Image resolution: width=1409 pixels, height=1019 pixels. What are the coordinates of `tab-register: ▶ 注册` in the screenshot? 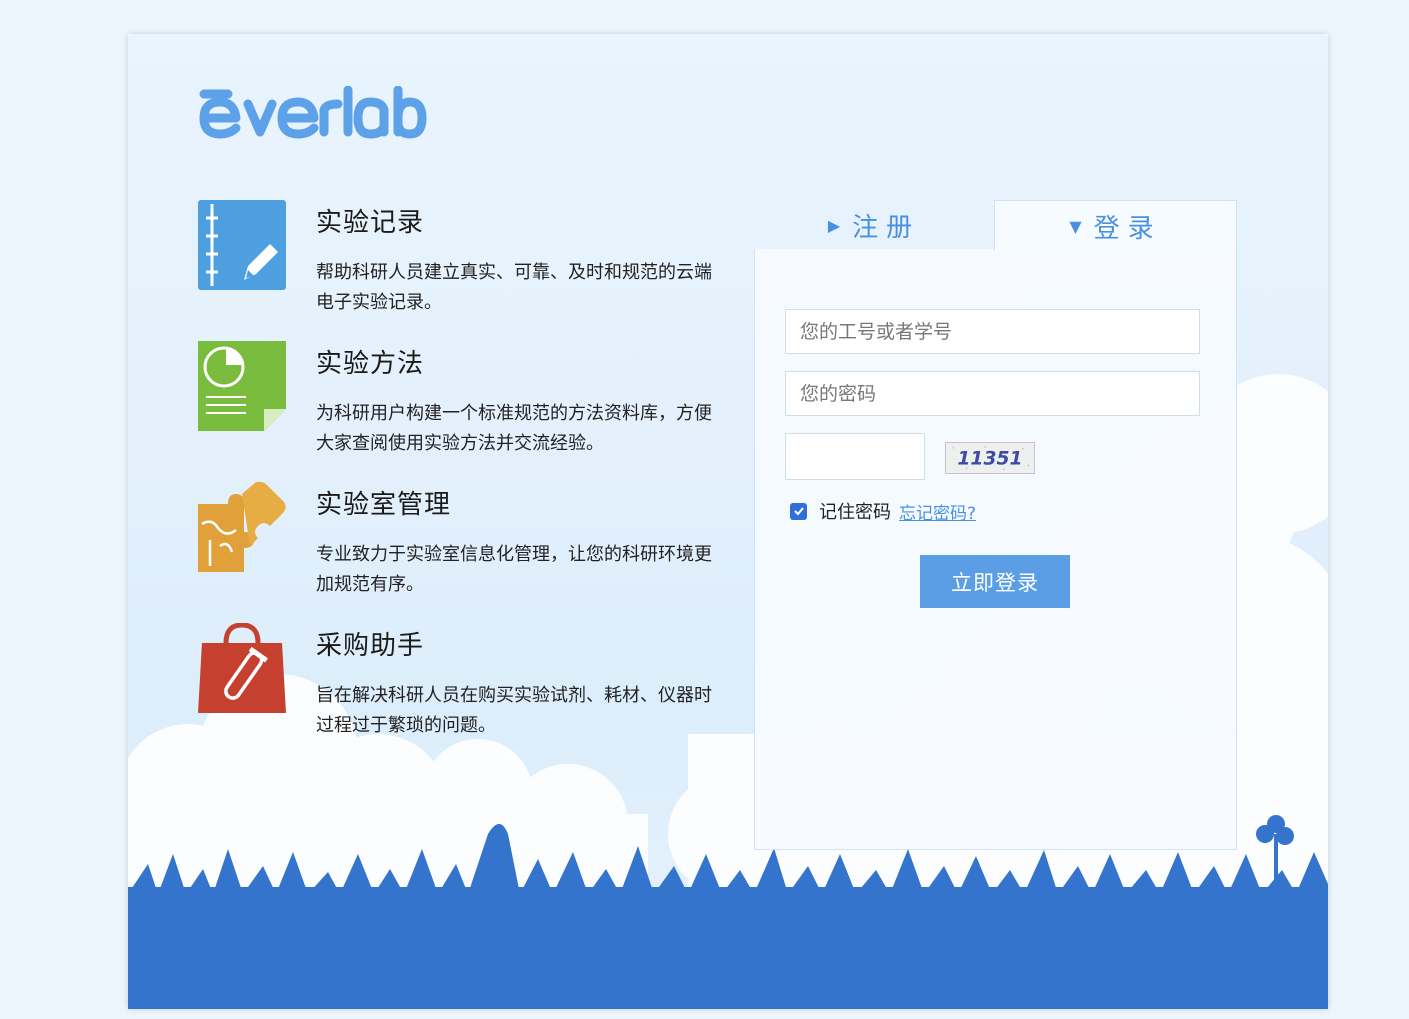 It's located at (874, 225).